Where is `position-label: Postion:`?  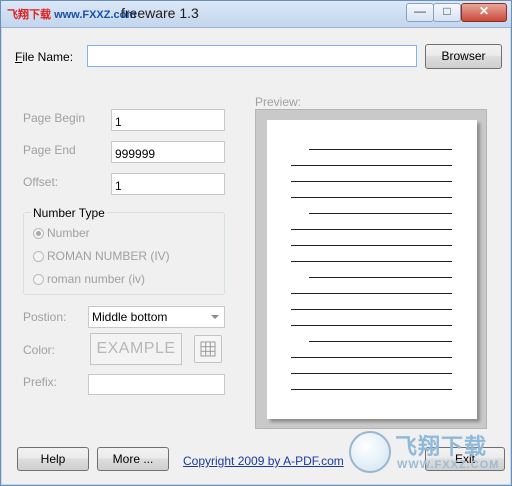
position-label: Postion: is located at coordinates (45, 317).